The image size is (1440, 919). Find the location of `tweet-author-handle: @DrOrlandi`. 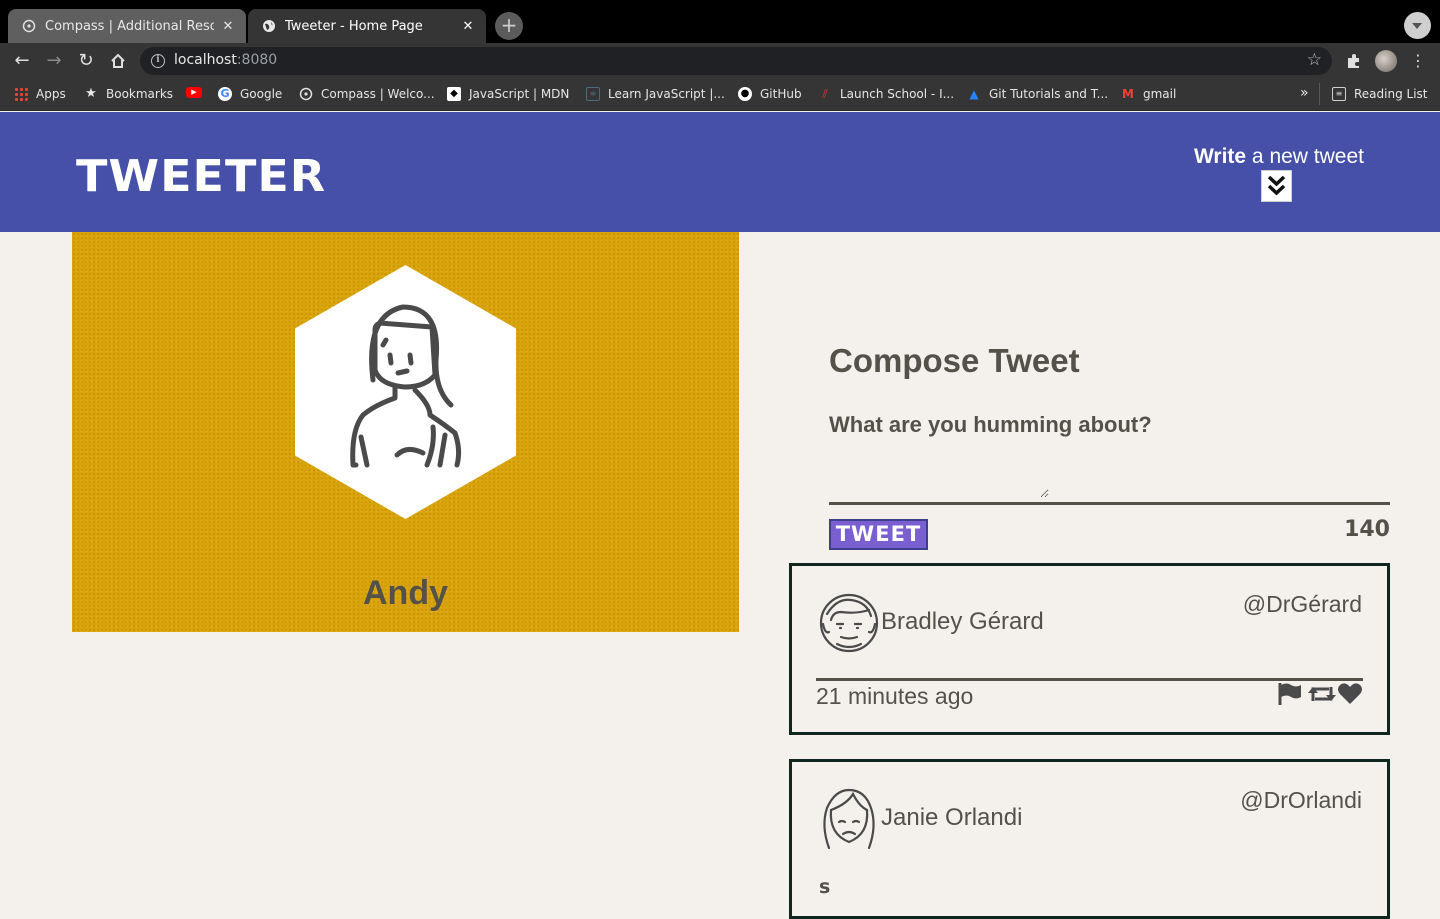

tweet-author-handle: @DrOrlandi is located at coordinates (1301, 800).